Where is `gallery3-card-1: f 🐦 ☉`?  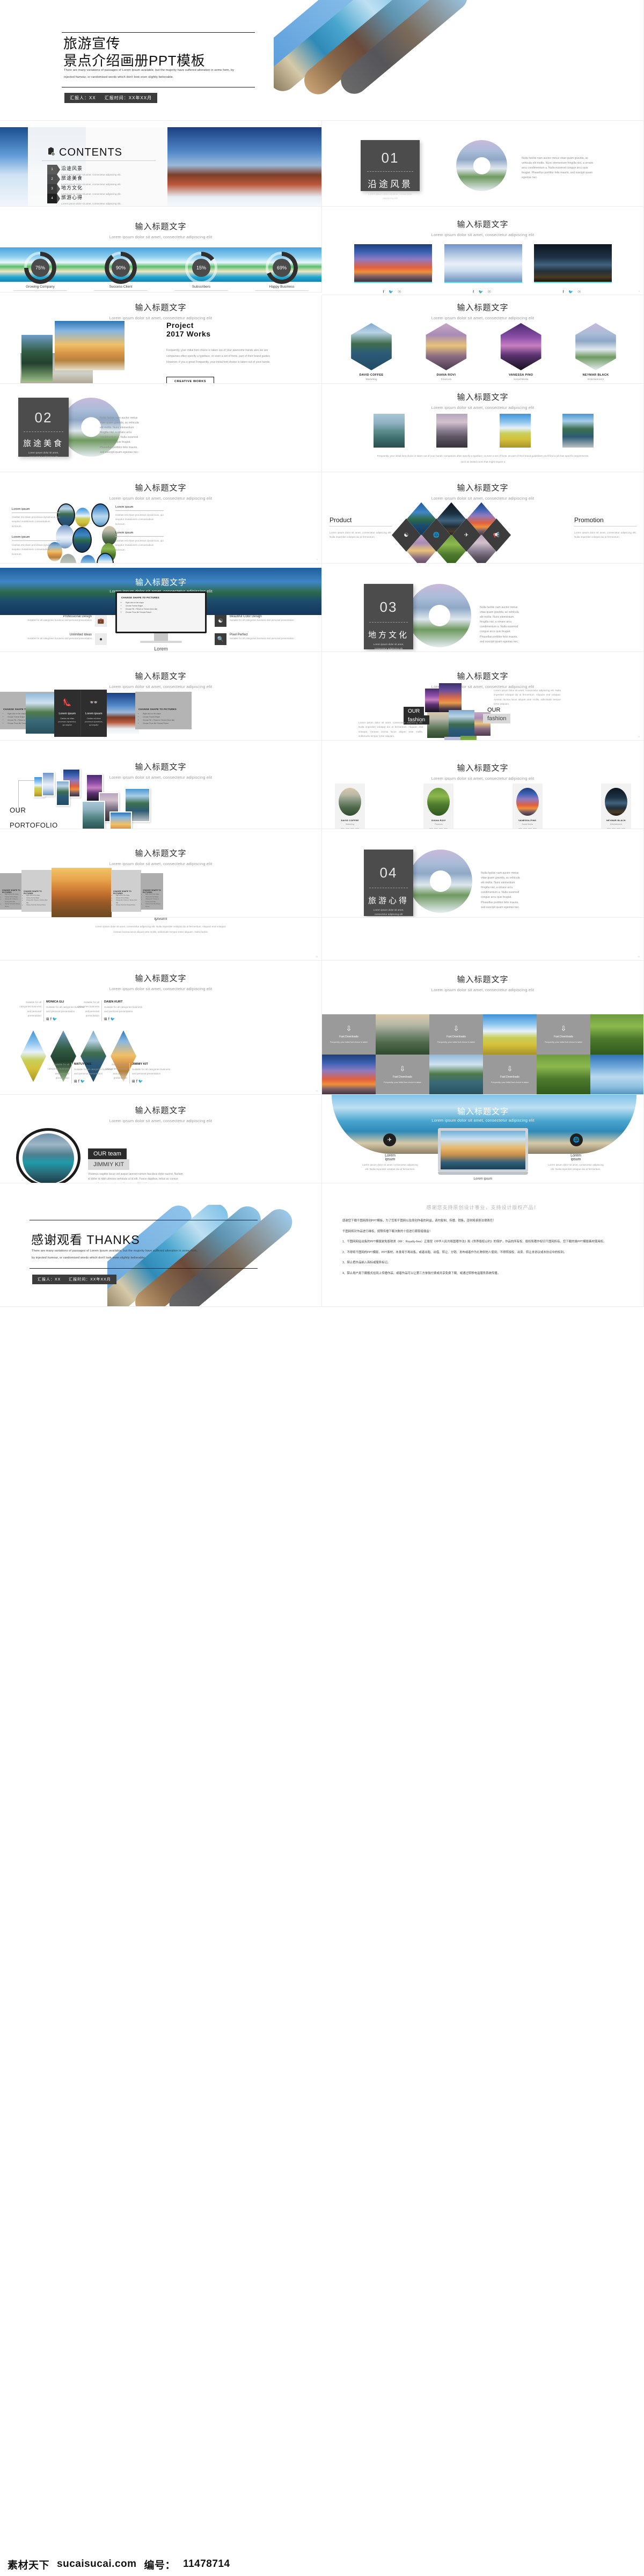
gallery3-card-1: f 🐦 ☉ is located at coordinates (393, 269).